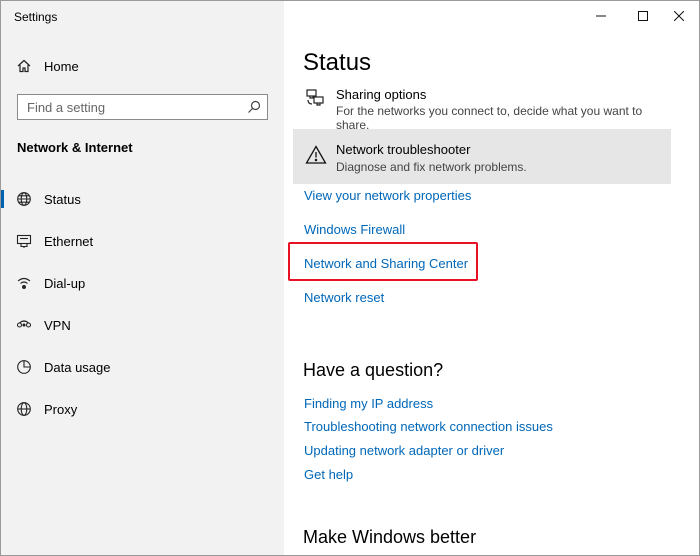 This screenshot has height=556, width=700. What do you see at coordinates (381, 94) in the screenshot?
I see `sharing-options-title: Sharing options` at bounding box center [381, 94].